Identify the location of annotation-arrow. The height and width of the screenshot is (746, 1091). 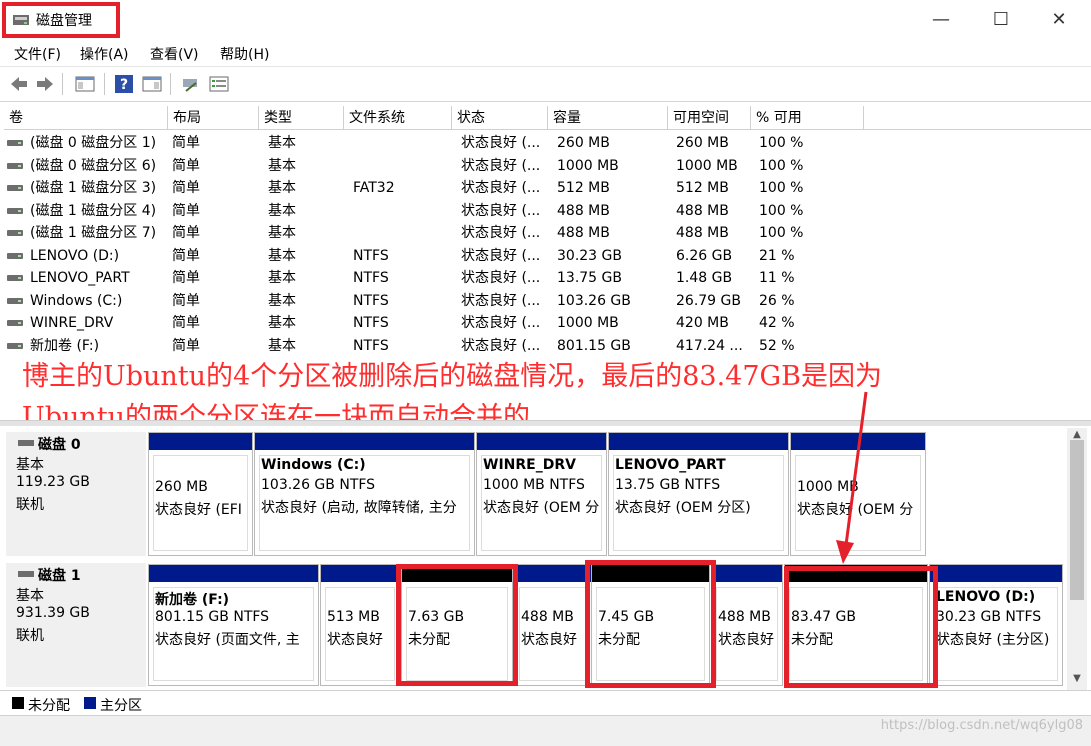
(852, 477).